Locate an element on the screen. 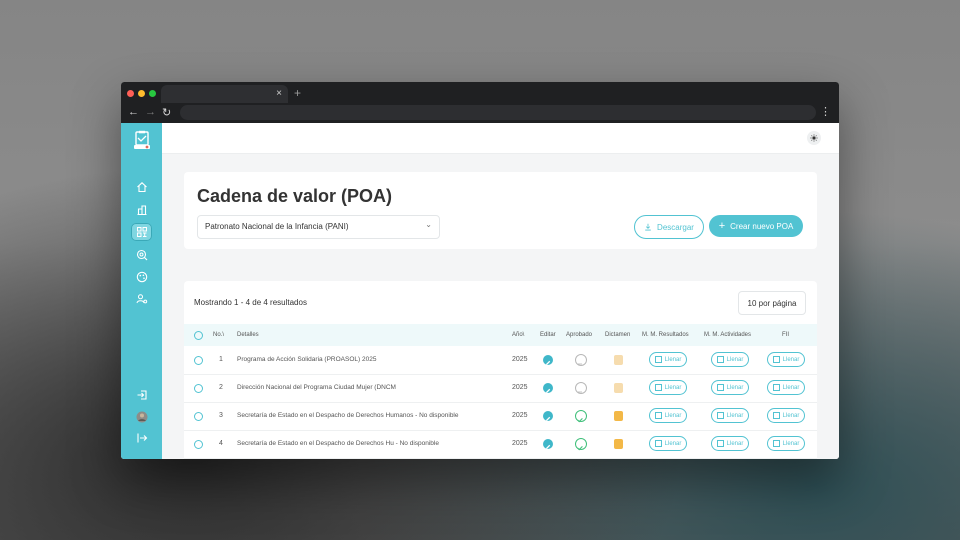 The image size is (960, 540). login-icon is located at coordinates (142, 395).